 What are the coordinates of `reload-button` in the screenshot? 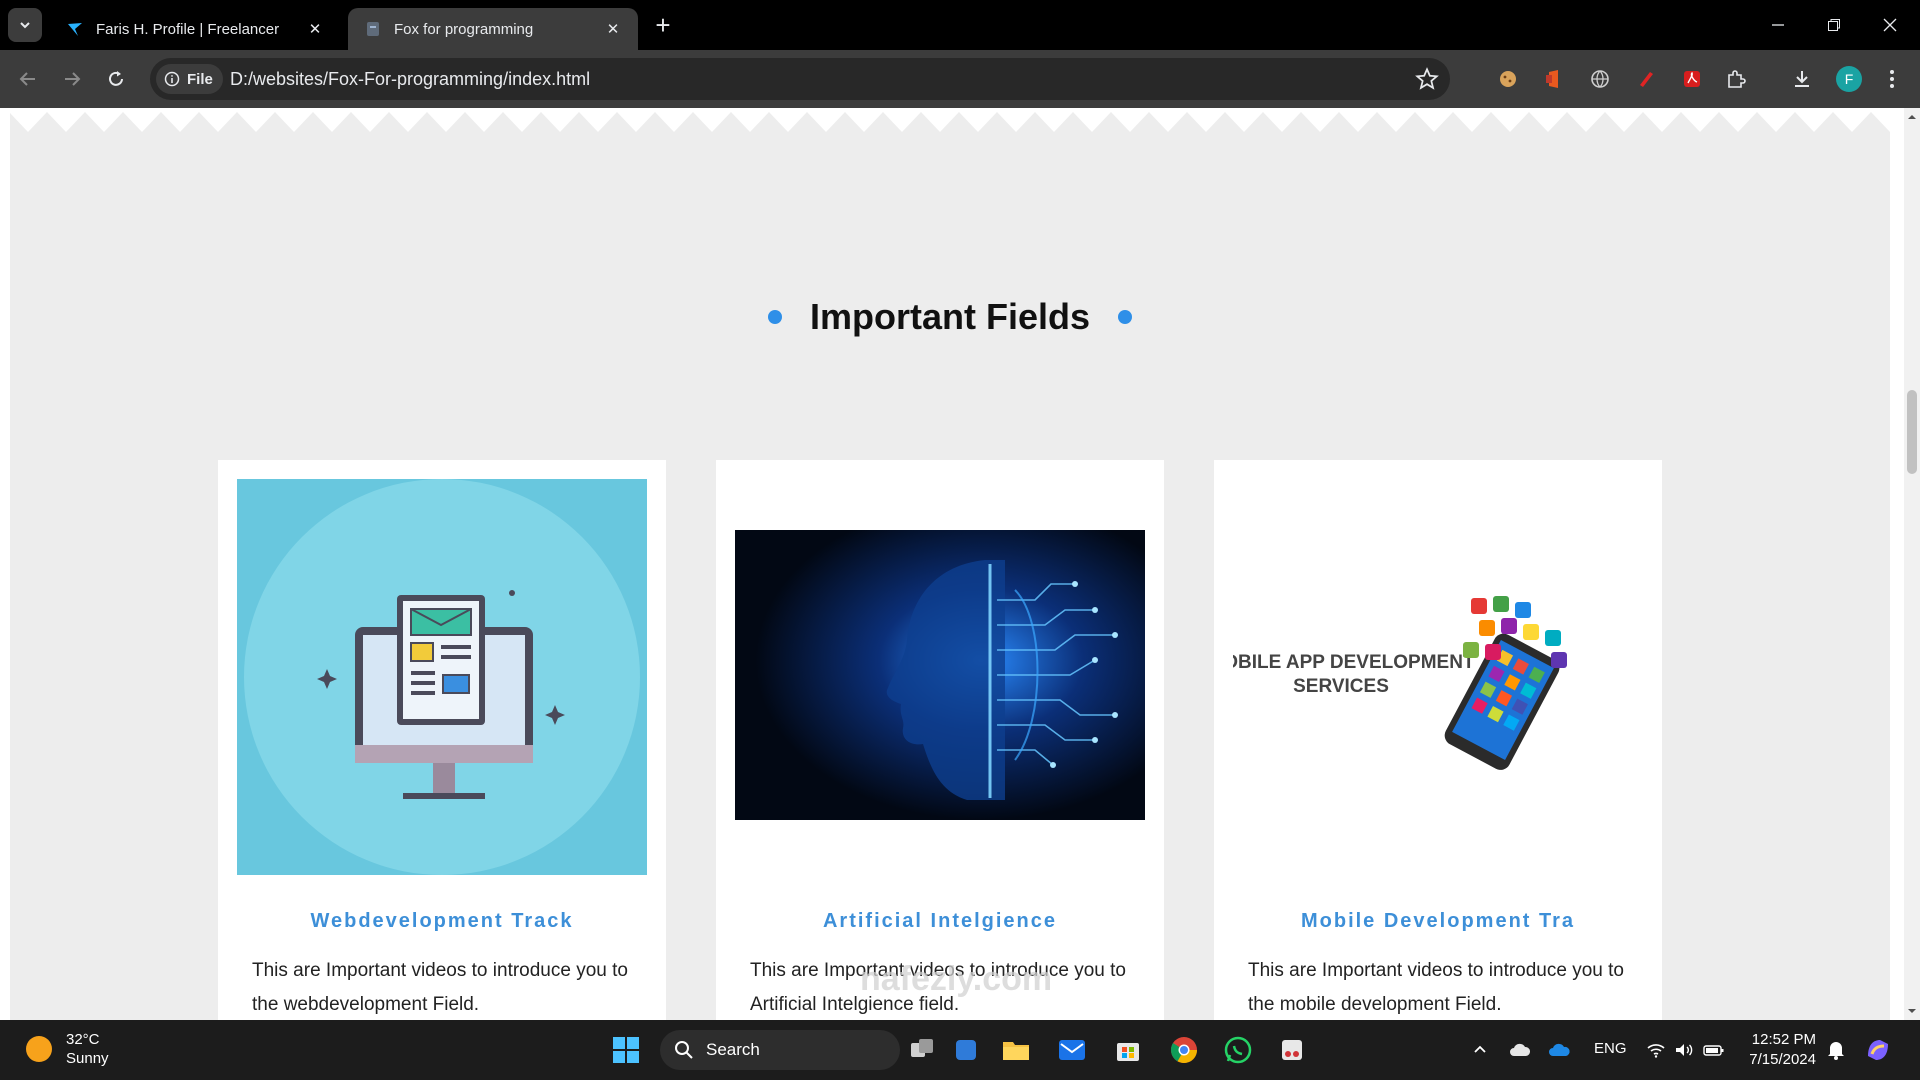 It's located at (116, 79).